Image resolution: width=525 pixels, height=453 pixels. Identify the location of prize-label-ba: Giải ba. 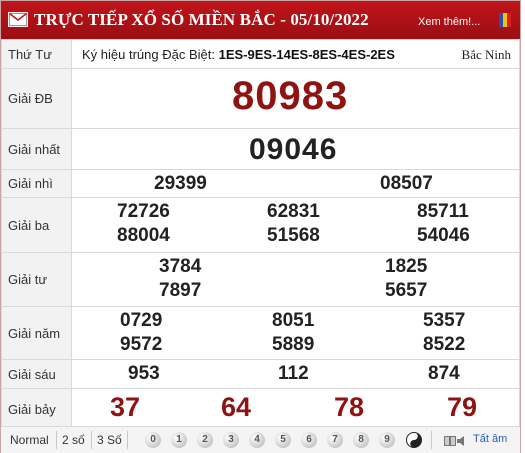
(36, 225).